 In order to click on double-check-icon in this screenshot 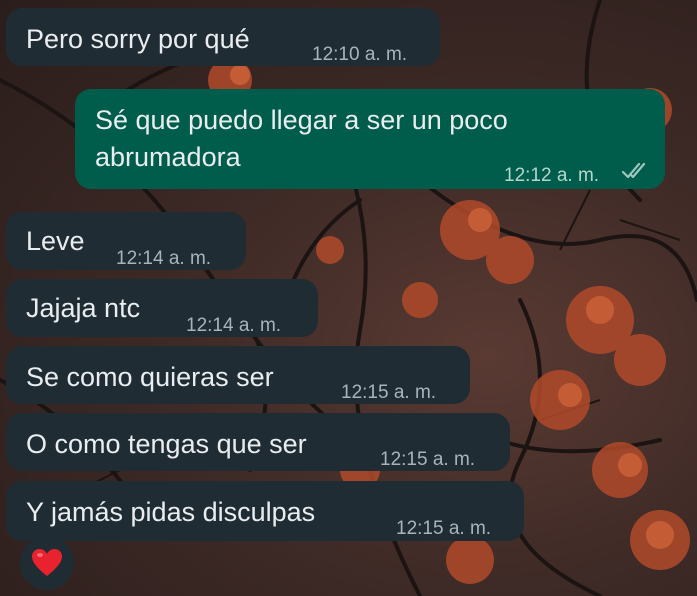, I will do `click(633, 170)`.